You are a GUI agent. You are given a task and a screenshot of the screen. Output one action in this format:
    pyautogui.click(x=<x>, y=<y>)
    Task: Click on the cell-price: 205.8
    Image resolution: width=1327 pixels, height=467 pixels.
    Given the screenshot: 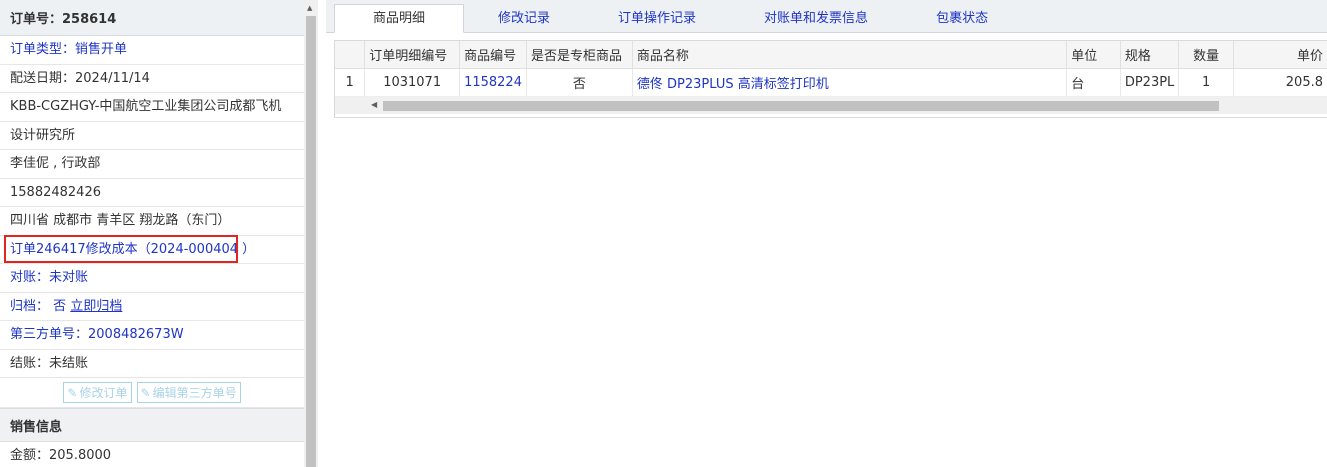 What is the action you would take?
    pyautogui.click(x=1280, y=82)
    